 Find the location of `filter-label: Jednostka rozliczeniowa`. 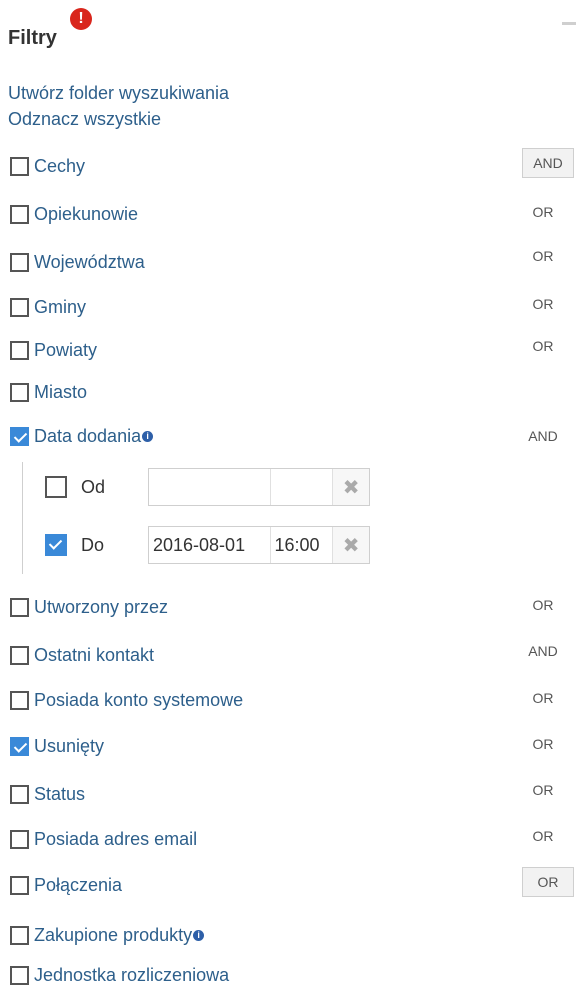

filter-label: Jednostka rozliczeniowa is located at coordinates (132, 974).